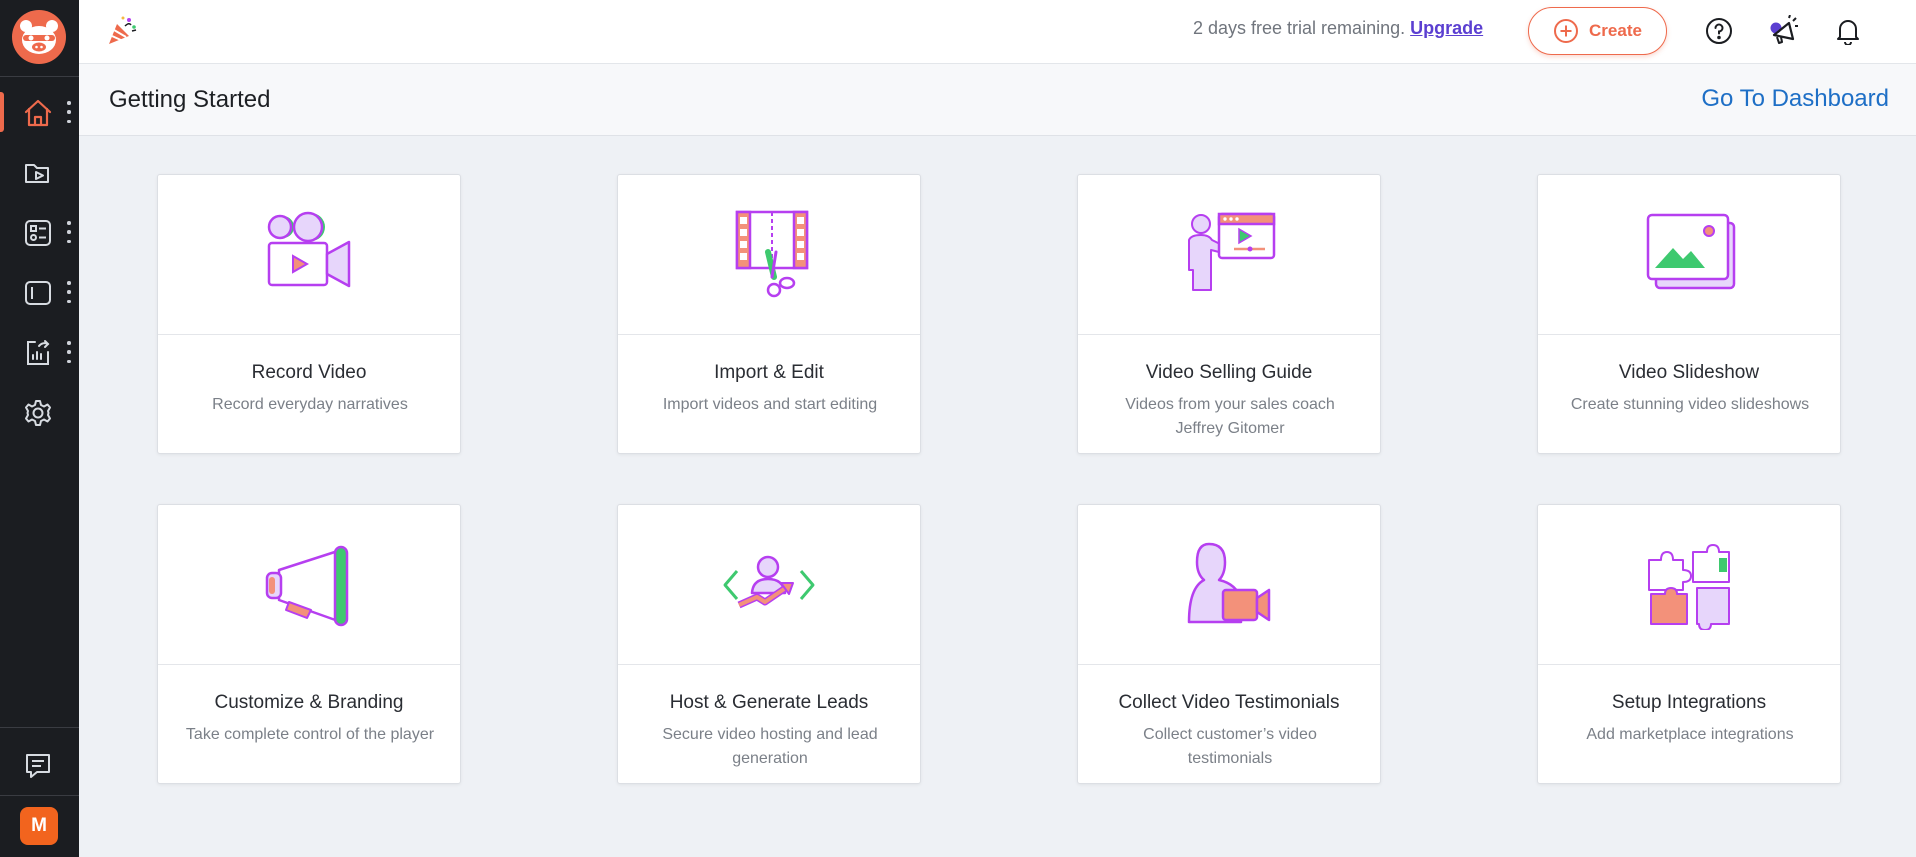 This screenshot has height=857, width=1916. What do you see at coordinates (310, 404) in the screenshot?
I see `card-description: Record everyday narratives` at bounding box center [310, 404].